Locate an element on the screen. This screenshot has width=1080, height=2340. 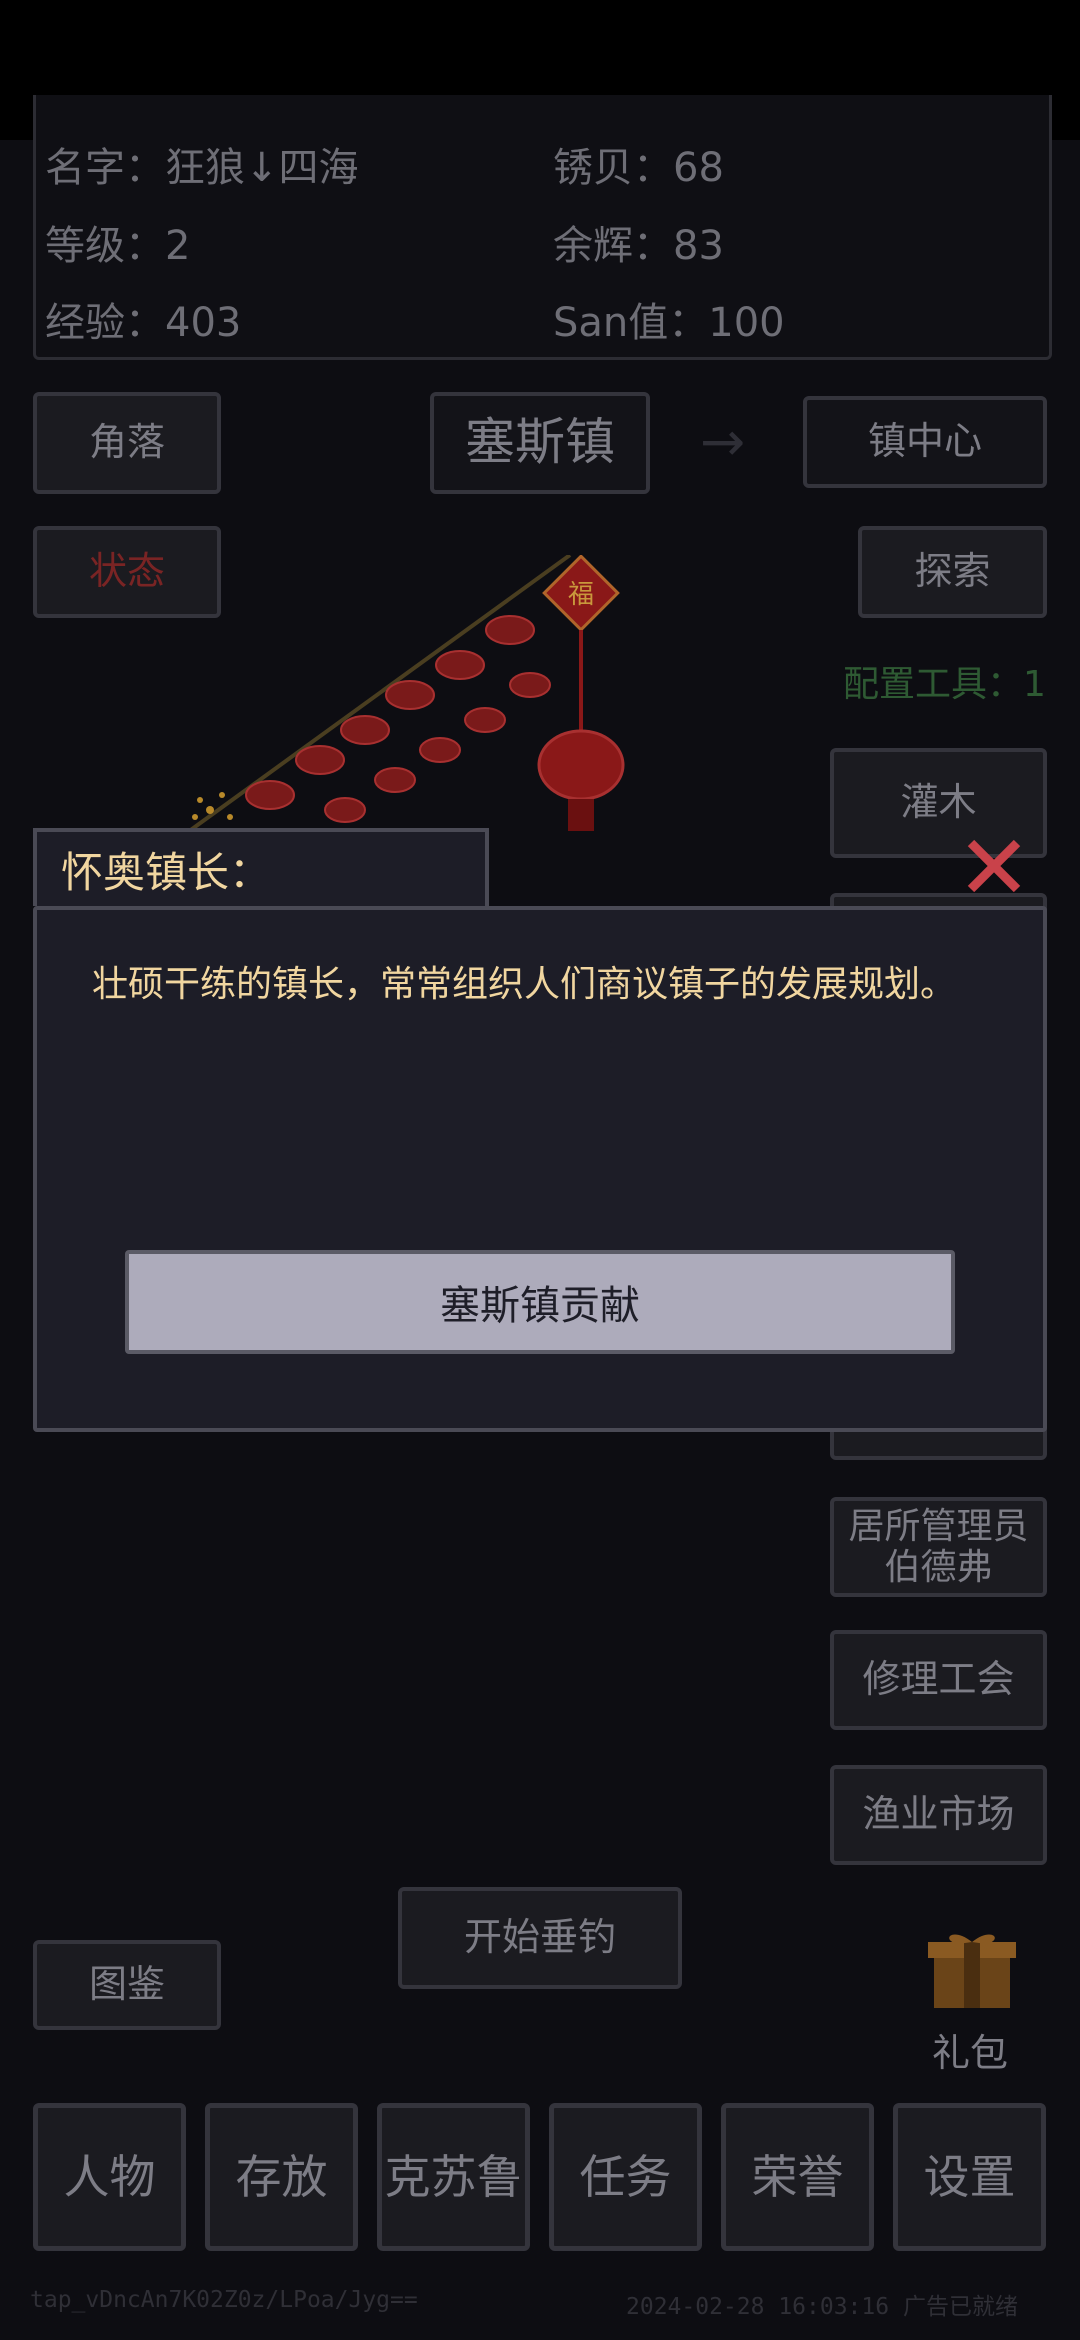
nav-storage: 存放 is located at coordinates (281, 2177).